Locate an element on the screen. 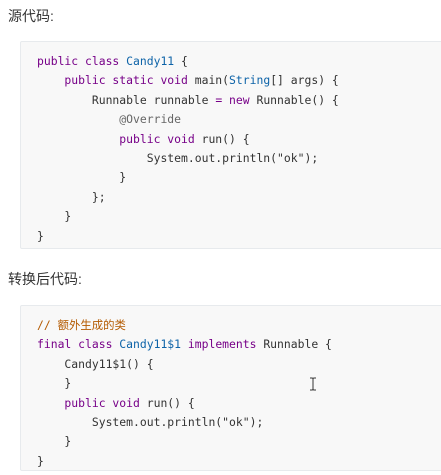 This screenshot has width=441, height=475. code-token: public class is located at coordinates (82, 61).